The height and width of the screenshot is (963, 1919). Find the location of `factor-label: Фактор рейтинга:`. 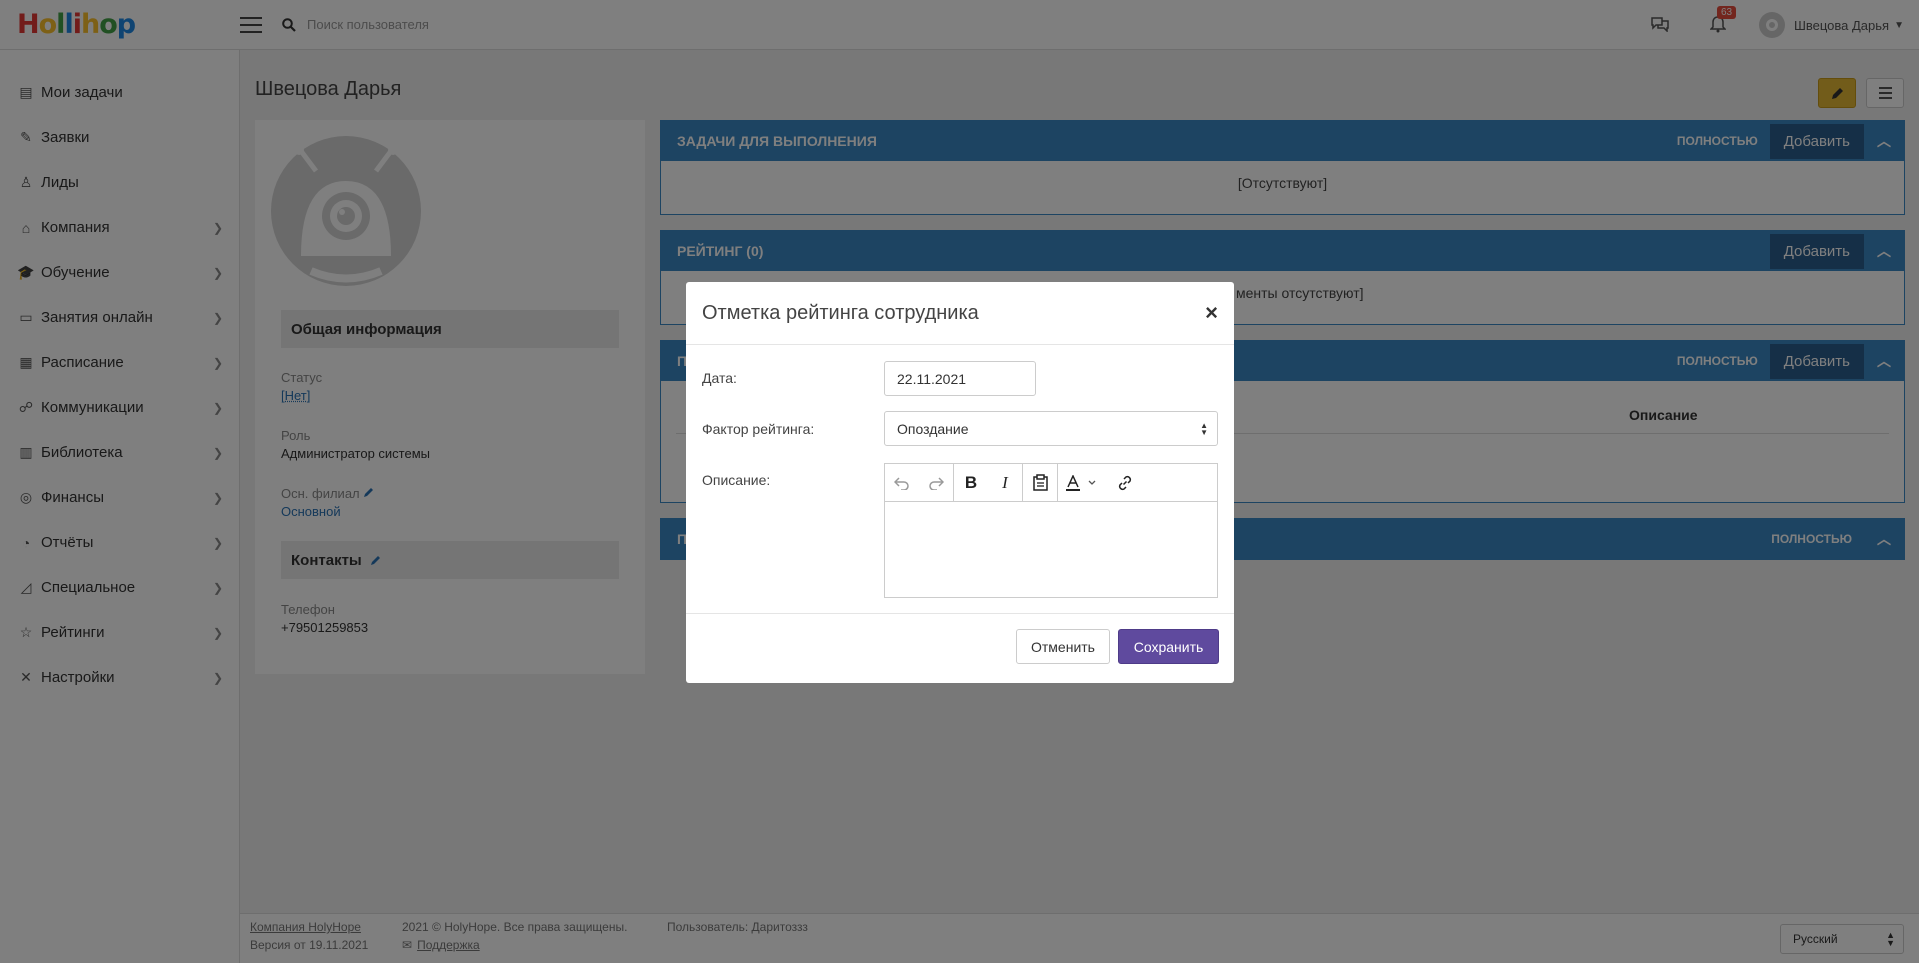

factor-label: Фактор рейтинга: is located at coordinates (758, 429).